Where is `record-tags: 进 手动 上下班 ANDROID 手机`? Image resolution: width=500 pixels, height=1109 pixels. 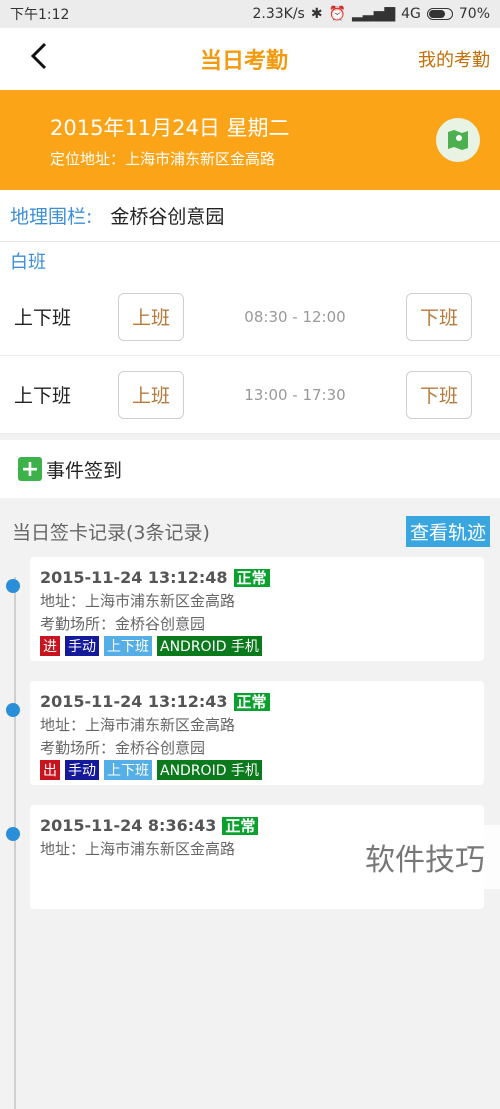 record-tags: 进 手动 上下班 ANDROID 手机 is located at coordinates (257, 646).